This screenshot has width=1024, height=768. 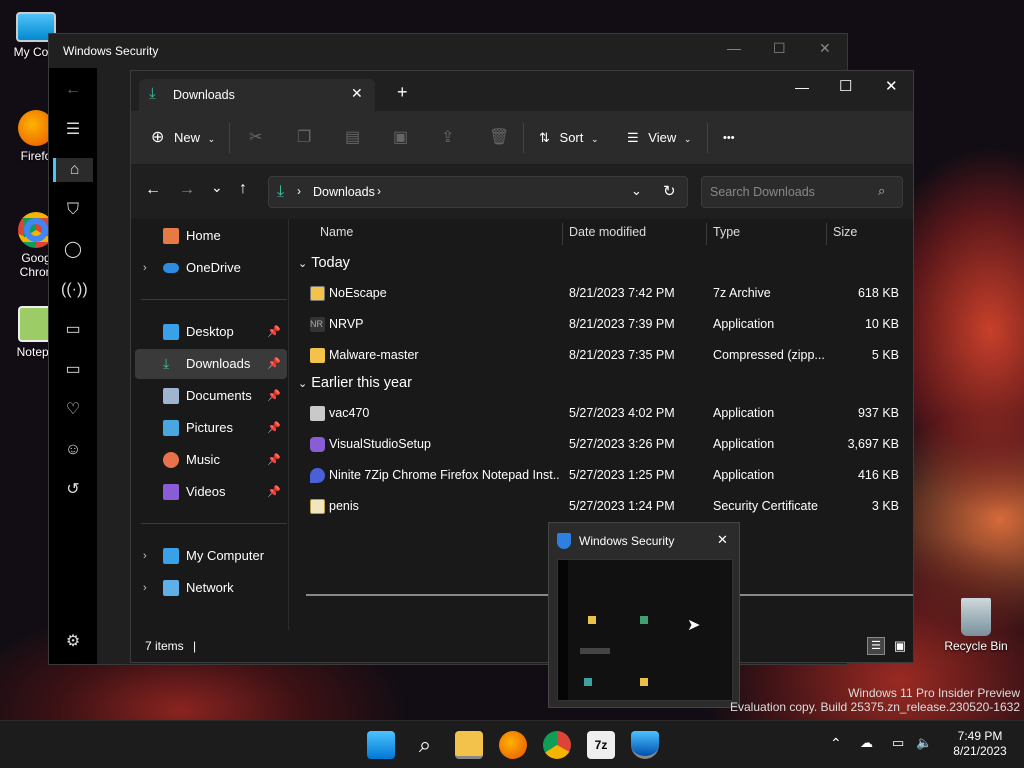 I want to click on app-browser-icon: ▭, so click(x=73, y=330).